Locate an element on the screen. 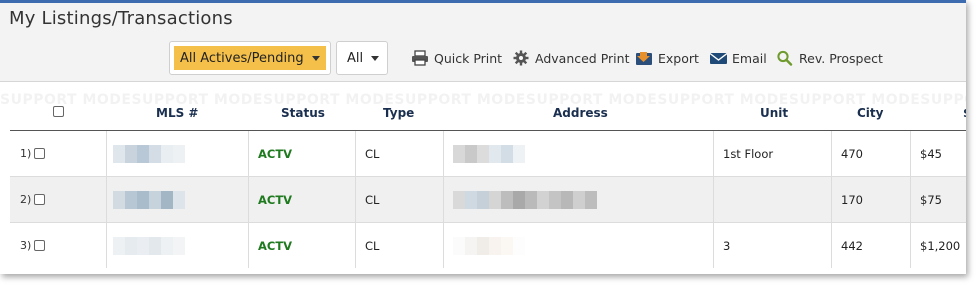 This screenshot has width=979, height=286. column-header-city: City is located at coordinates (870, 113).